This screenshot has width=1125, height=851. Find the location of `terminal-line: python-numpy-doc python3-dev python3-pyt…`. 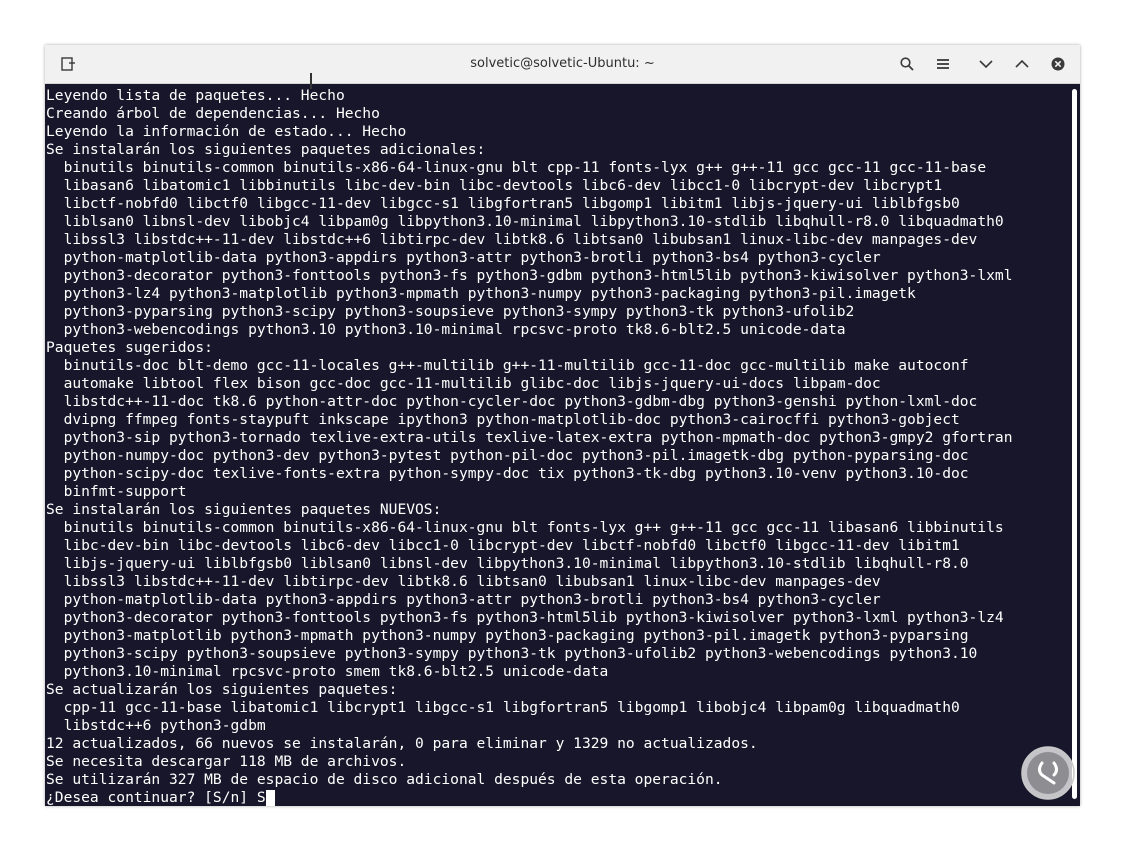

terminal-line: python-numpy-doc python3-dev python3-pyt… is located at coordinates (507, 455).